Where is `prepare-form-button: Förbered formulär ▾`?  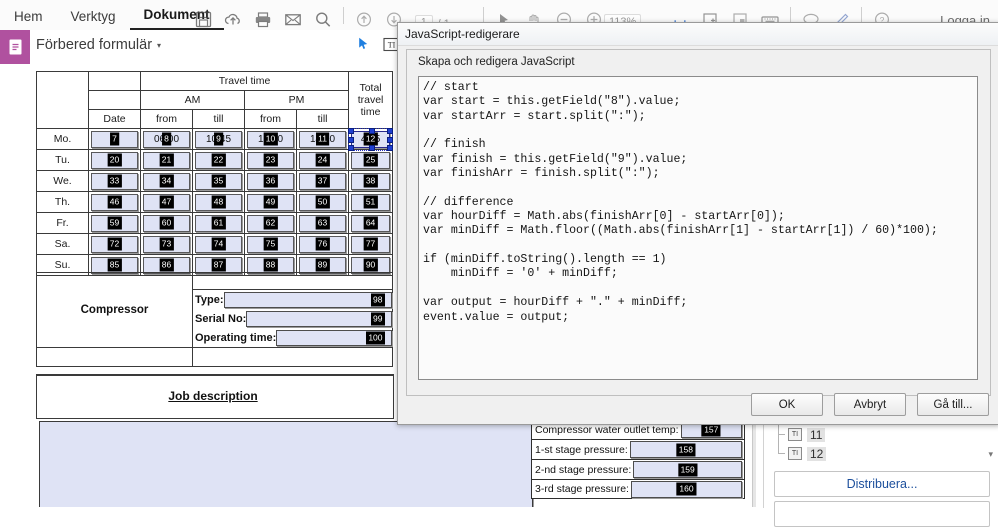
prepare-form-button: Förbered formulär ▾ is located at coordinates (98, 45).